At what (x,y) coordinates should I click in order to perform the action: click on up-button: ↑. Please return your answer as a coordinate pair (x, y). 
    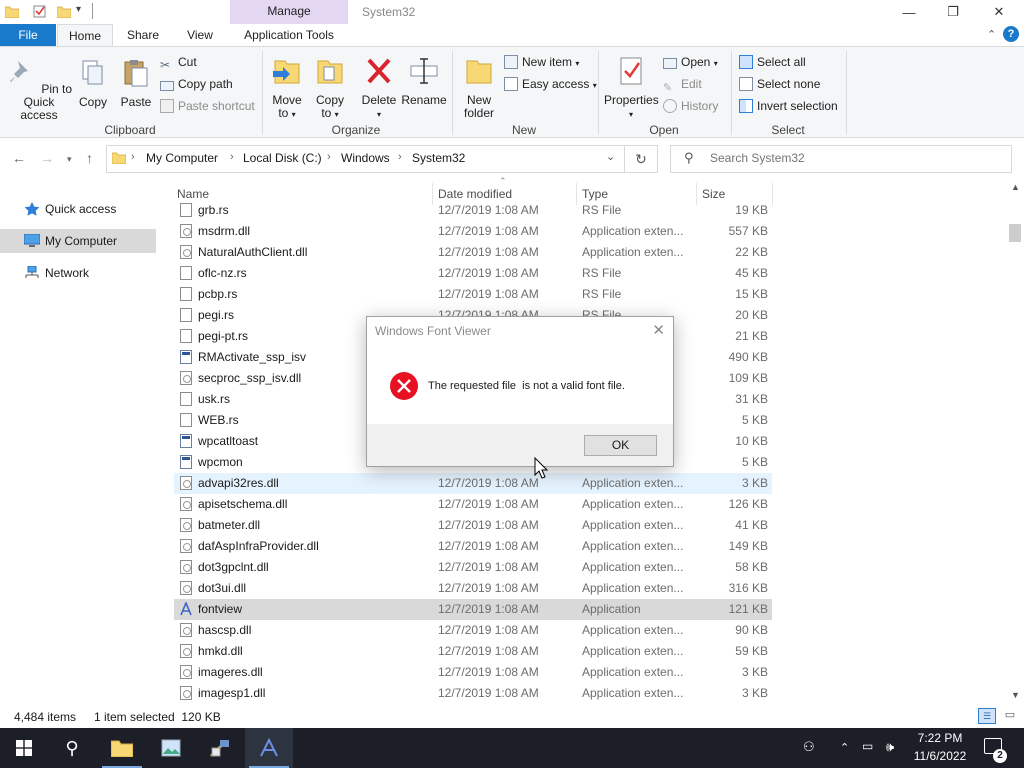
    Looking at the image, I should click on (89, 158).